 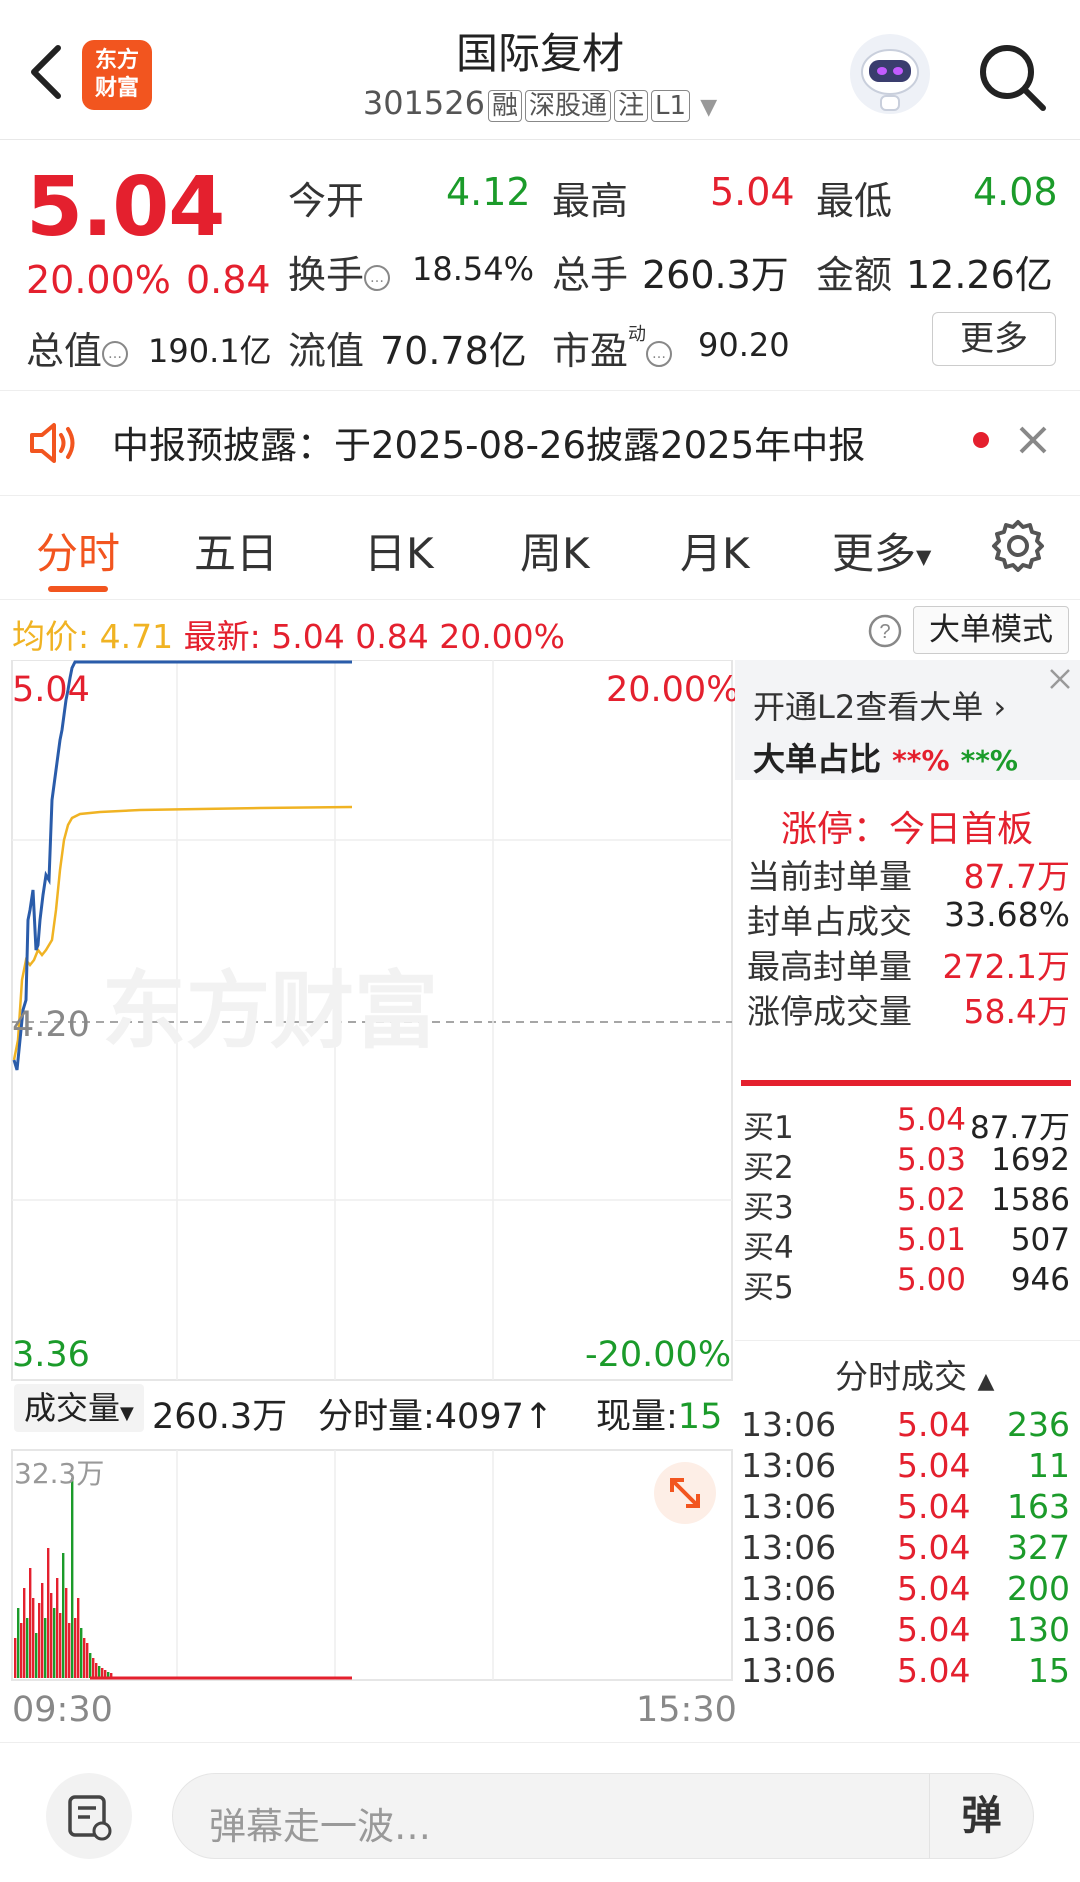 What do you see at coordinates (907, 1124) in the screenshot?
I see `bid-row: 买1 5.04 87.7万` at bounding box center [907, 1124].